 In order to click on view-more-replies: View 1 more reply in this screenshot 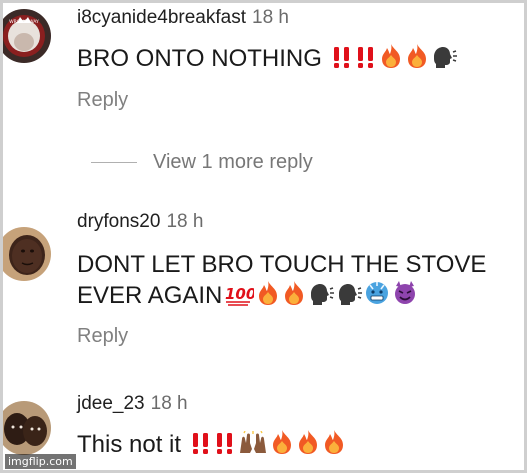, I will do `click(202, 162)`.